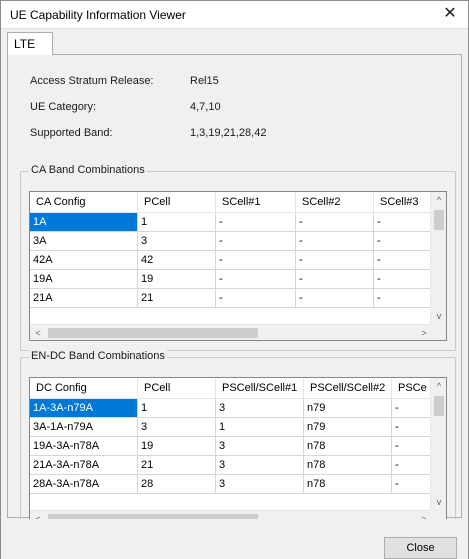 This screenshot has width=469, height=559. I want to click on access-stratum-value: Rel15, so click(204, 81).